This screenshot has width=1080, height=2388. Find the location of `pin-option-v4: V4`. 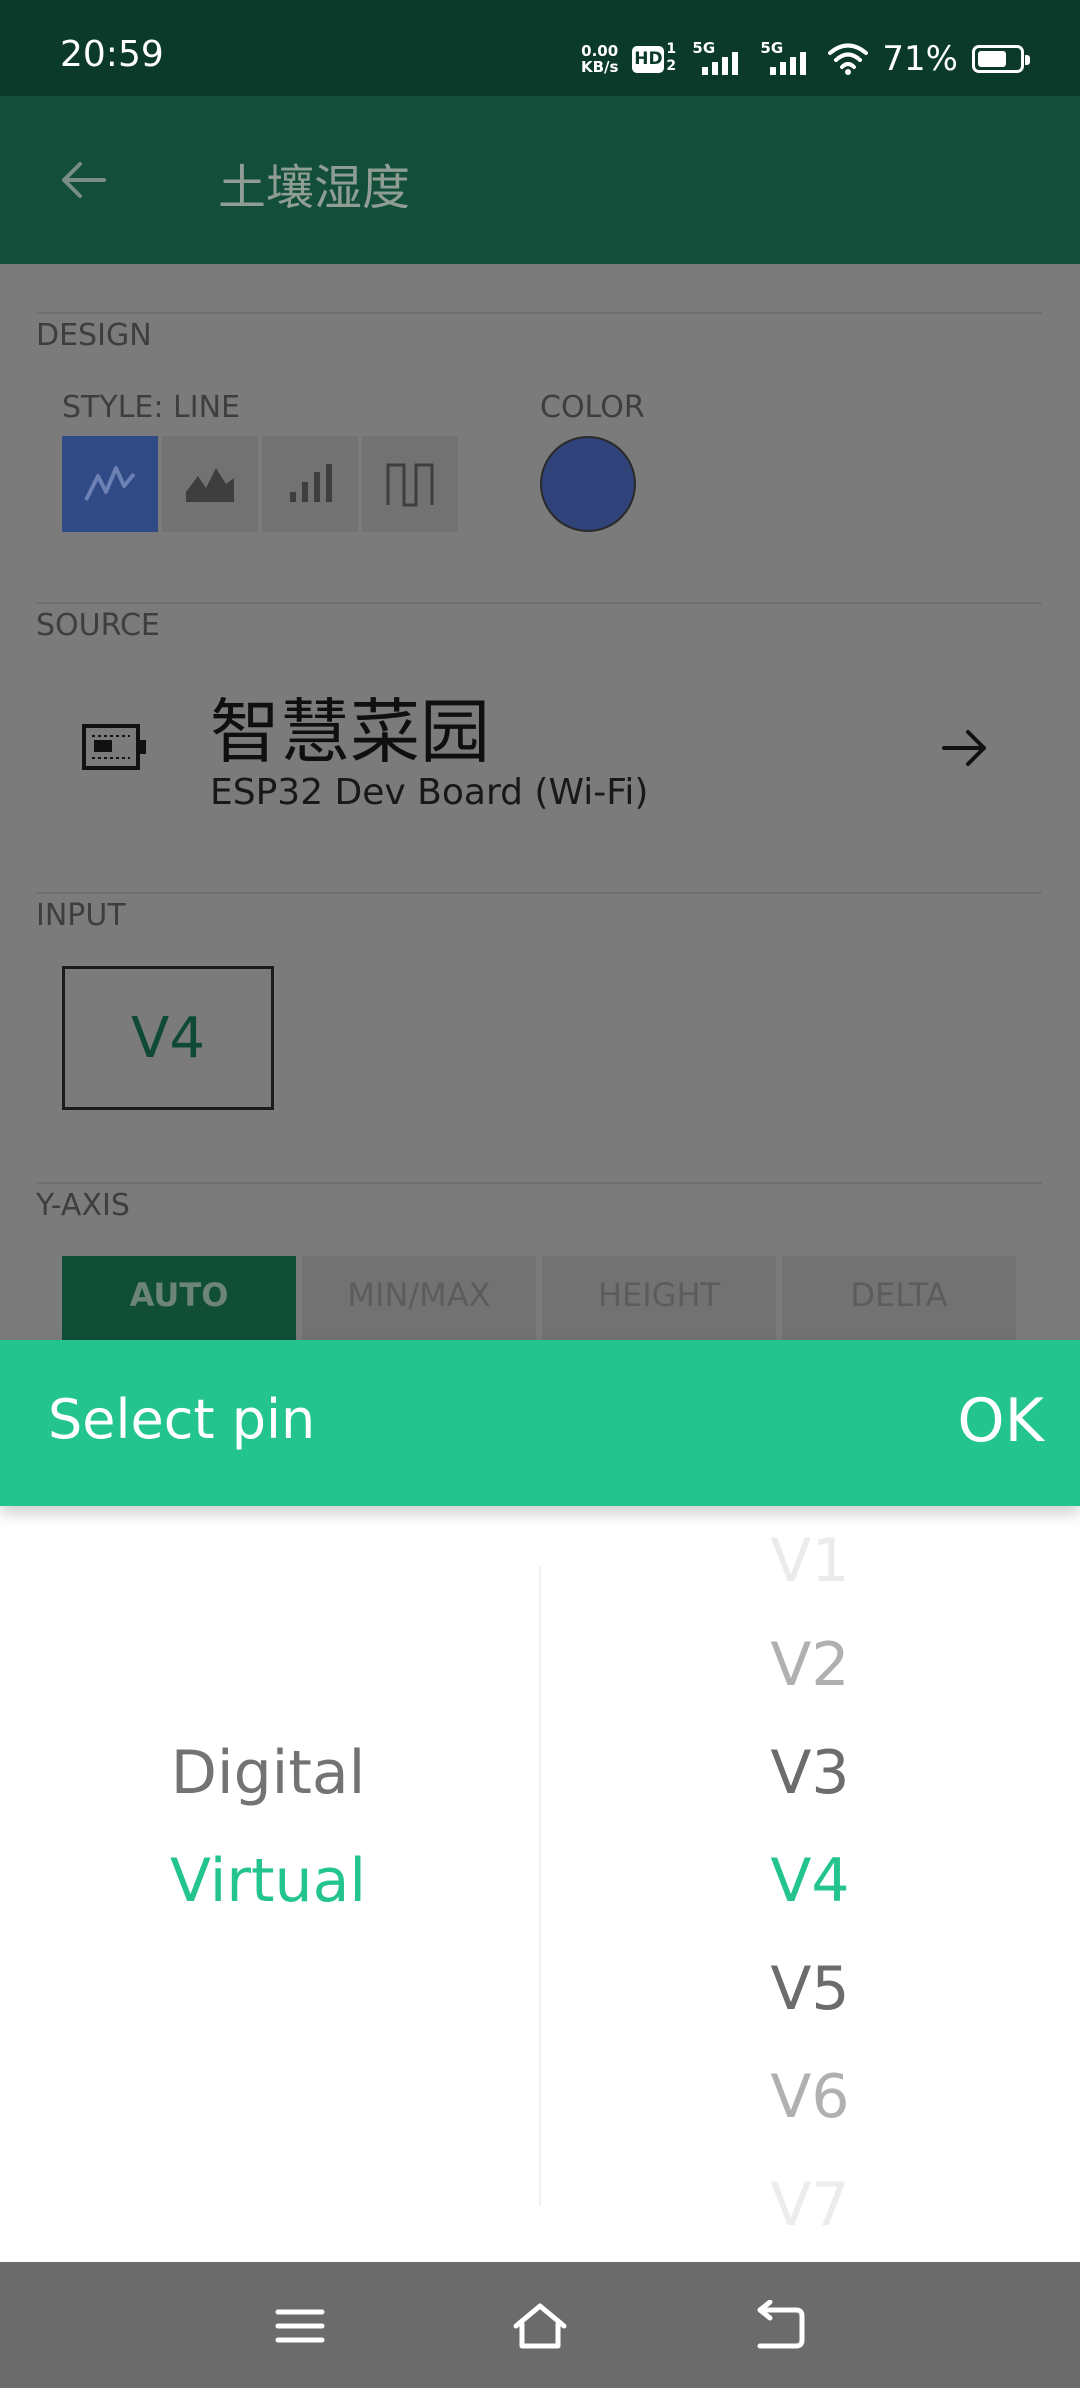

pin-option-v4: V4 is located at coordinates (810, 1881).